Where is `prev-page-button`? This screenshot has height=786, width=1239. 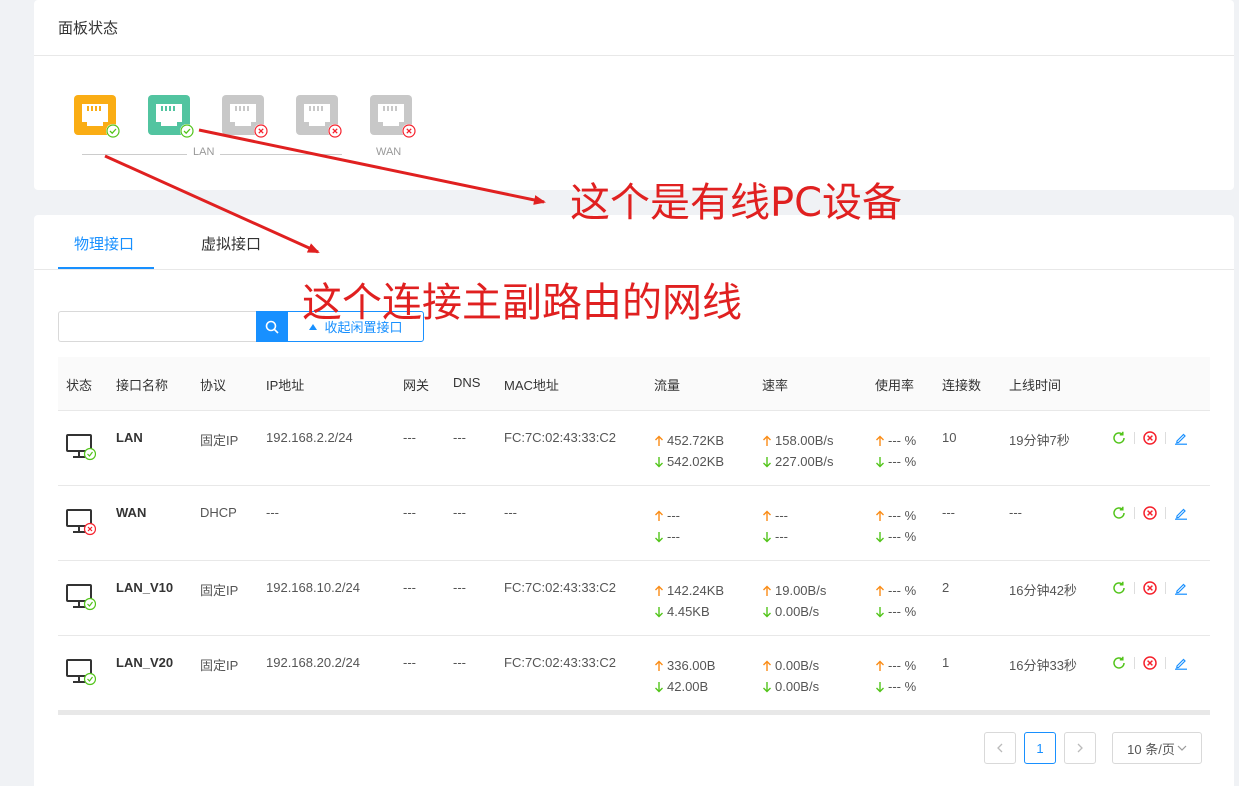 prev-page-button is located at coordinates (1000, 748).